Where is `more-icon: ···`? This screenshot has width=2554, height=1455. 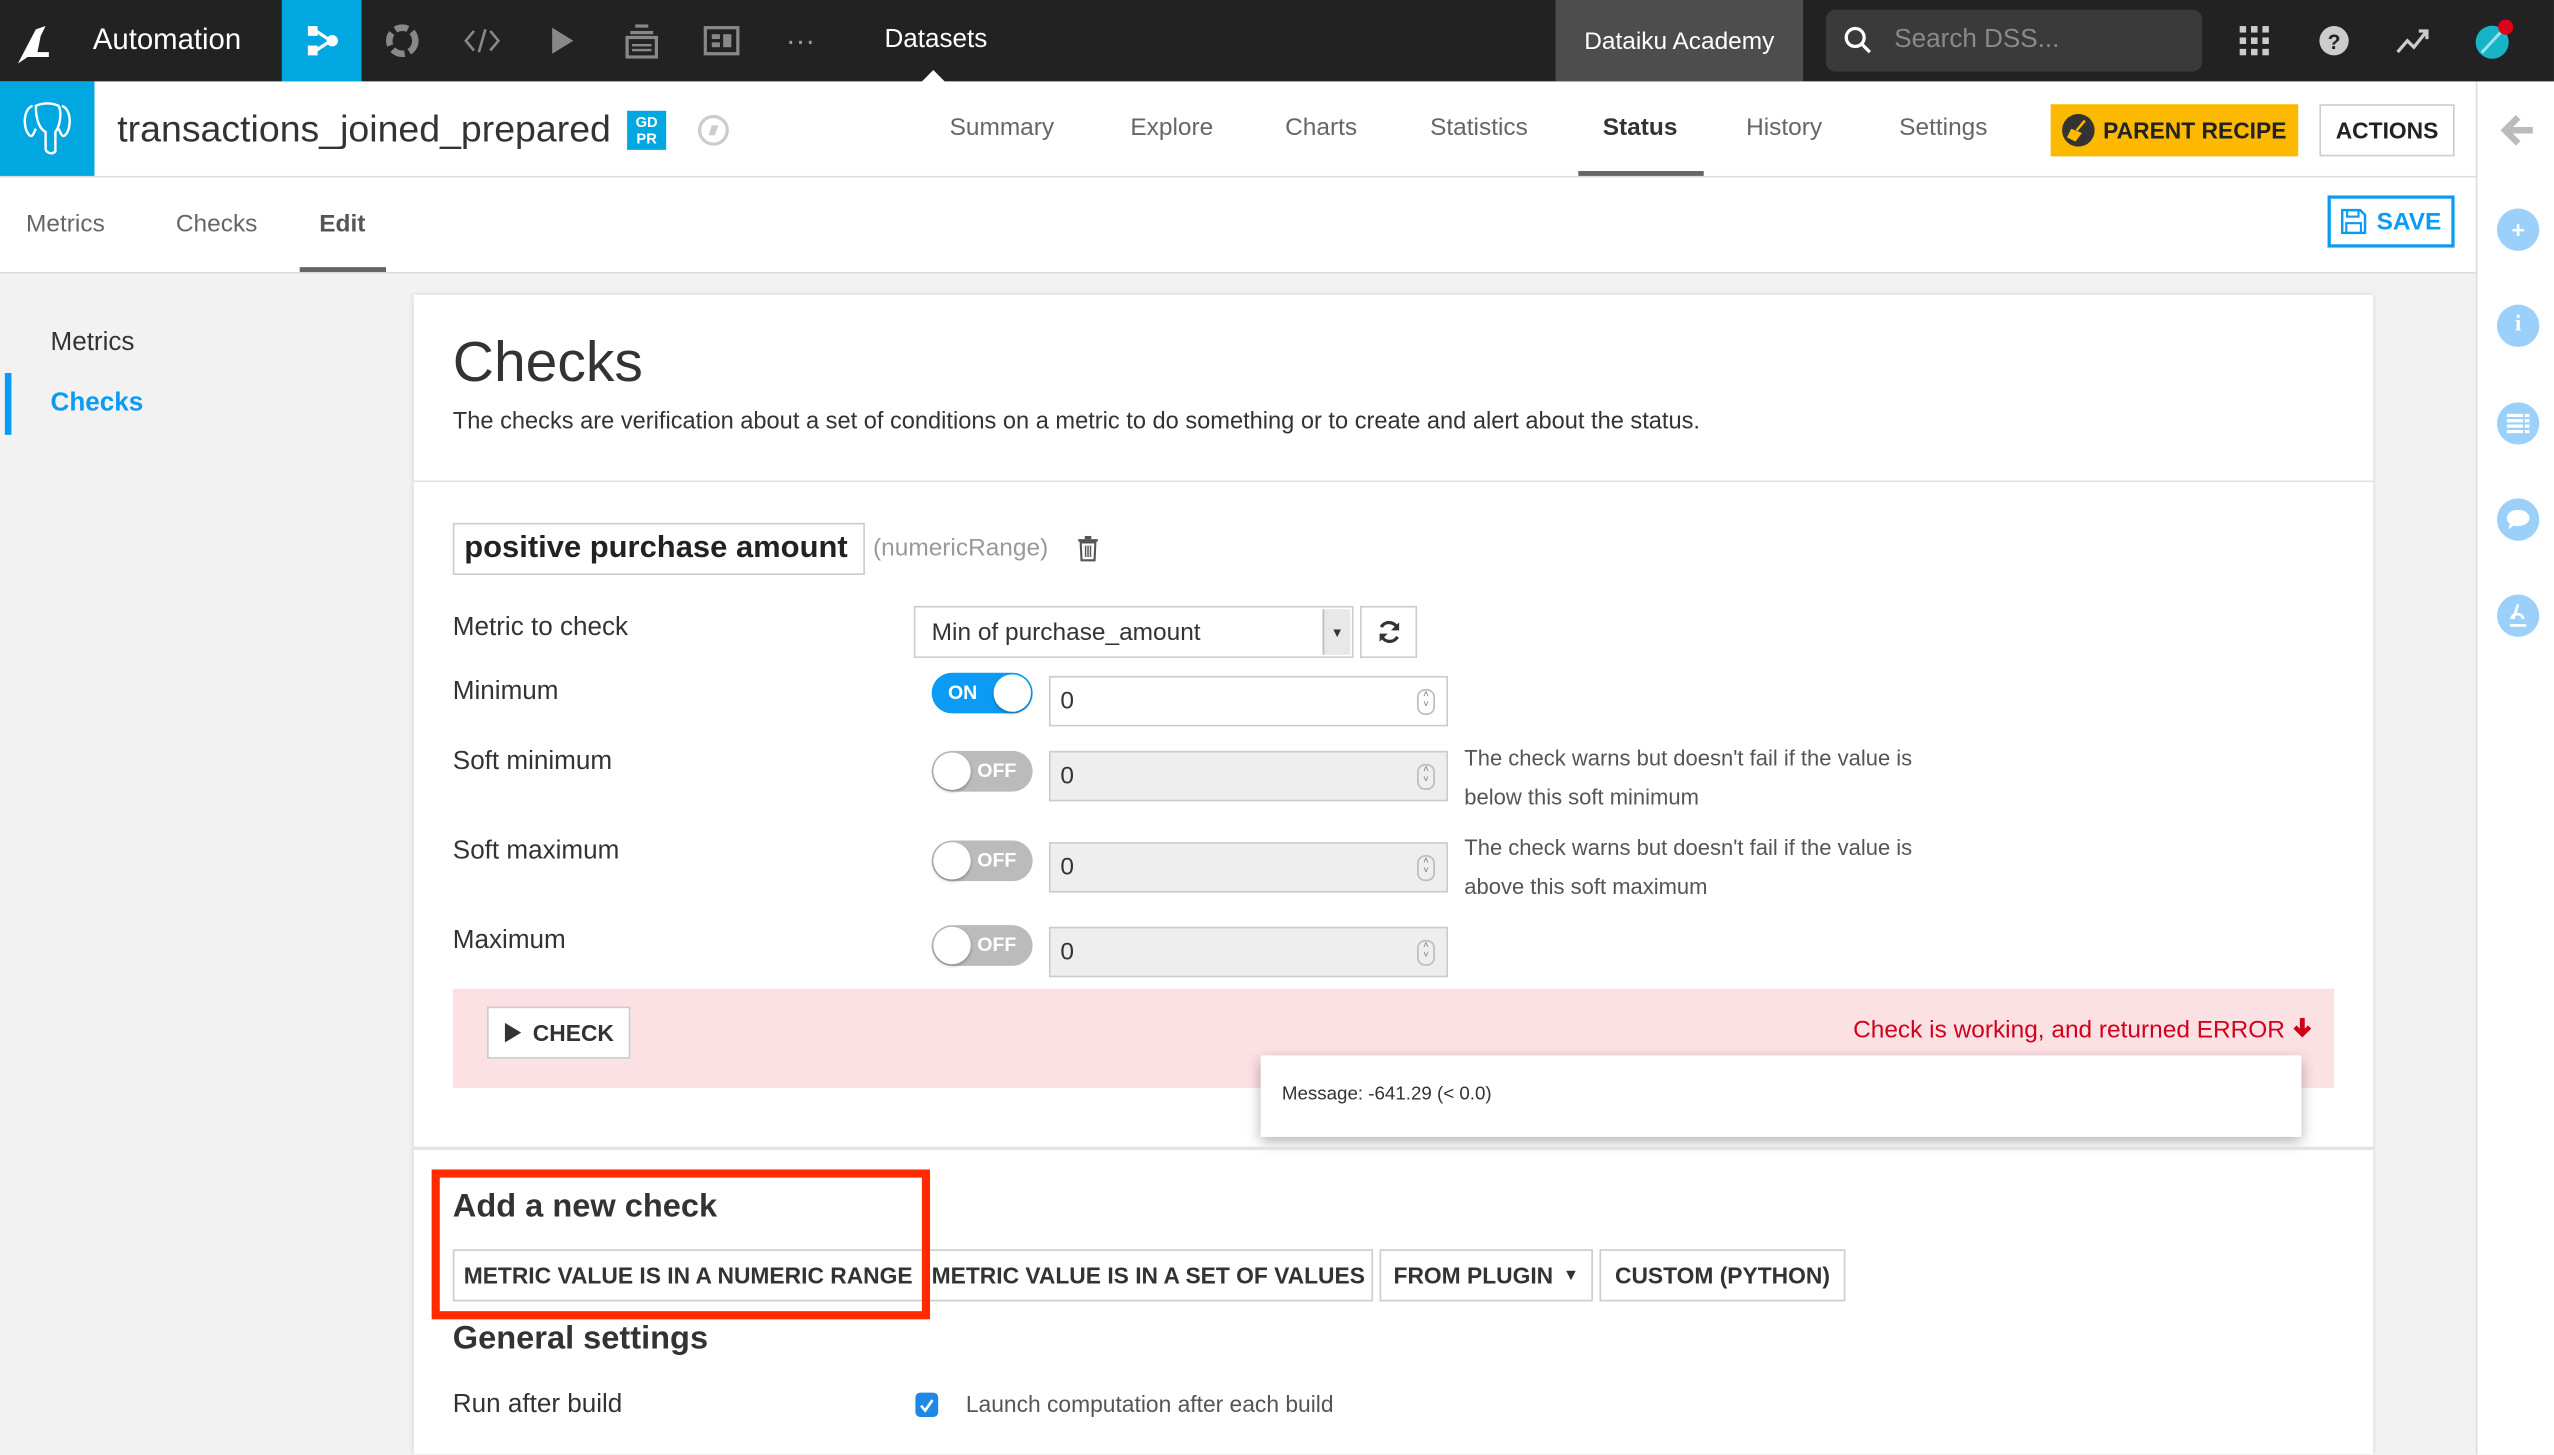 more-icon: ··· is located at coordinates (801, 40).